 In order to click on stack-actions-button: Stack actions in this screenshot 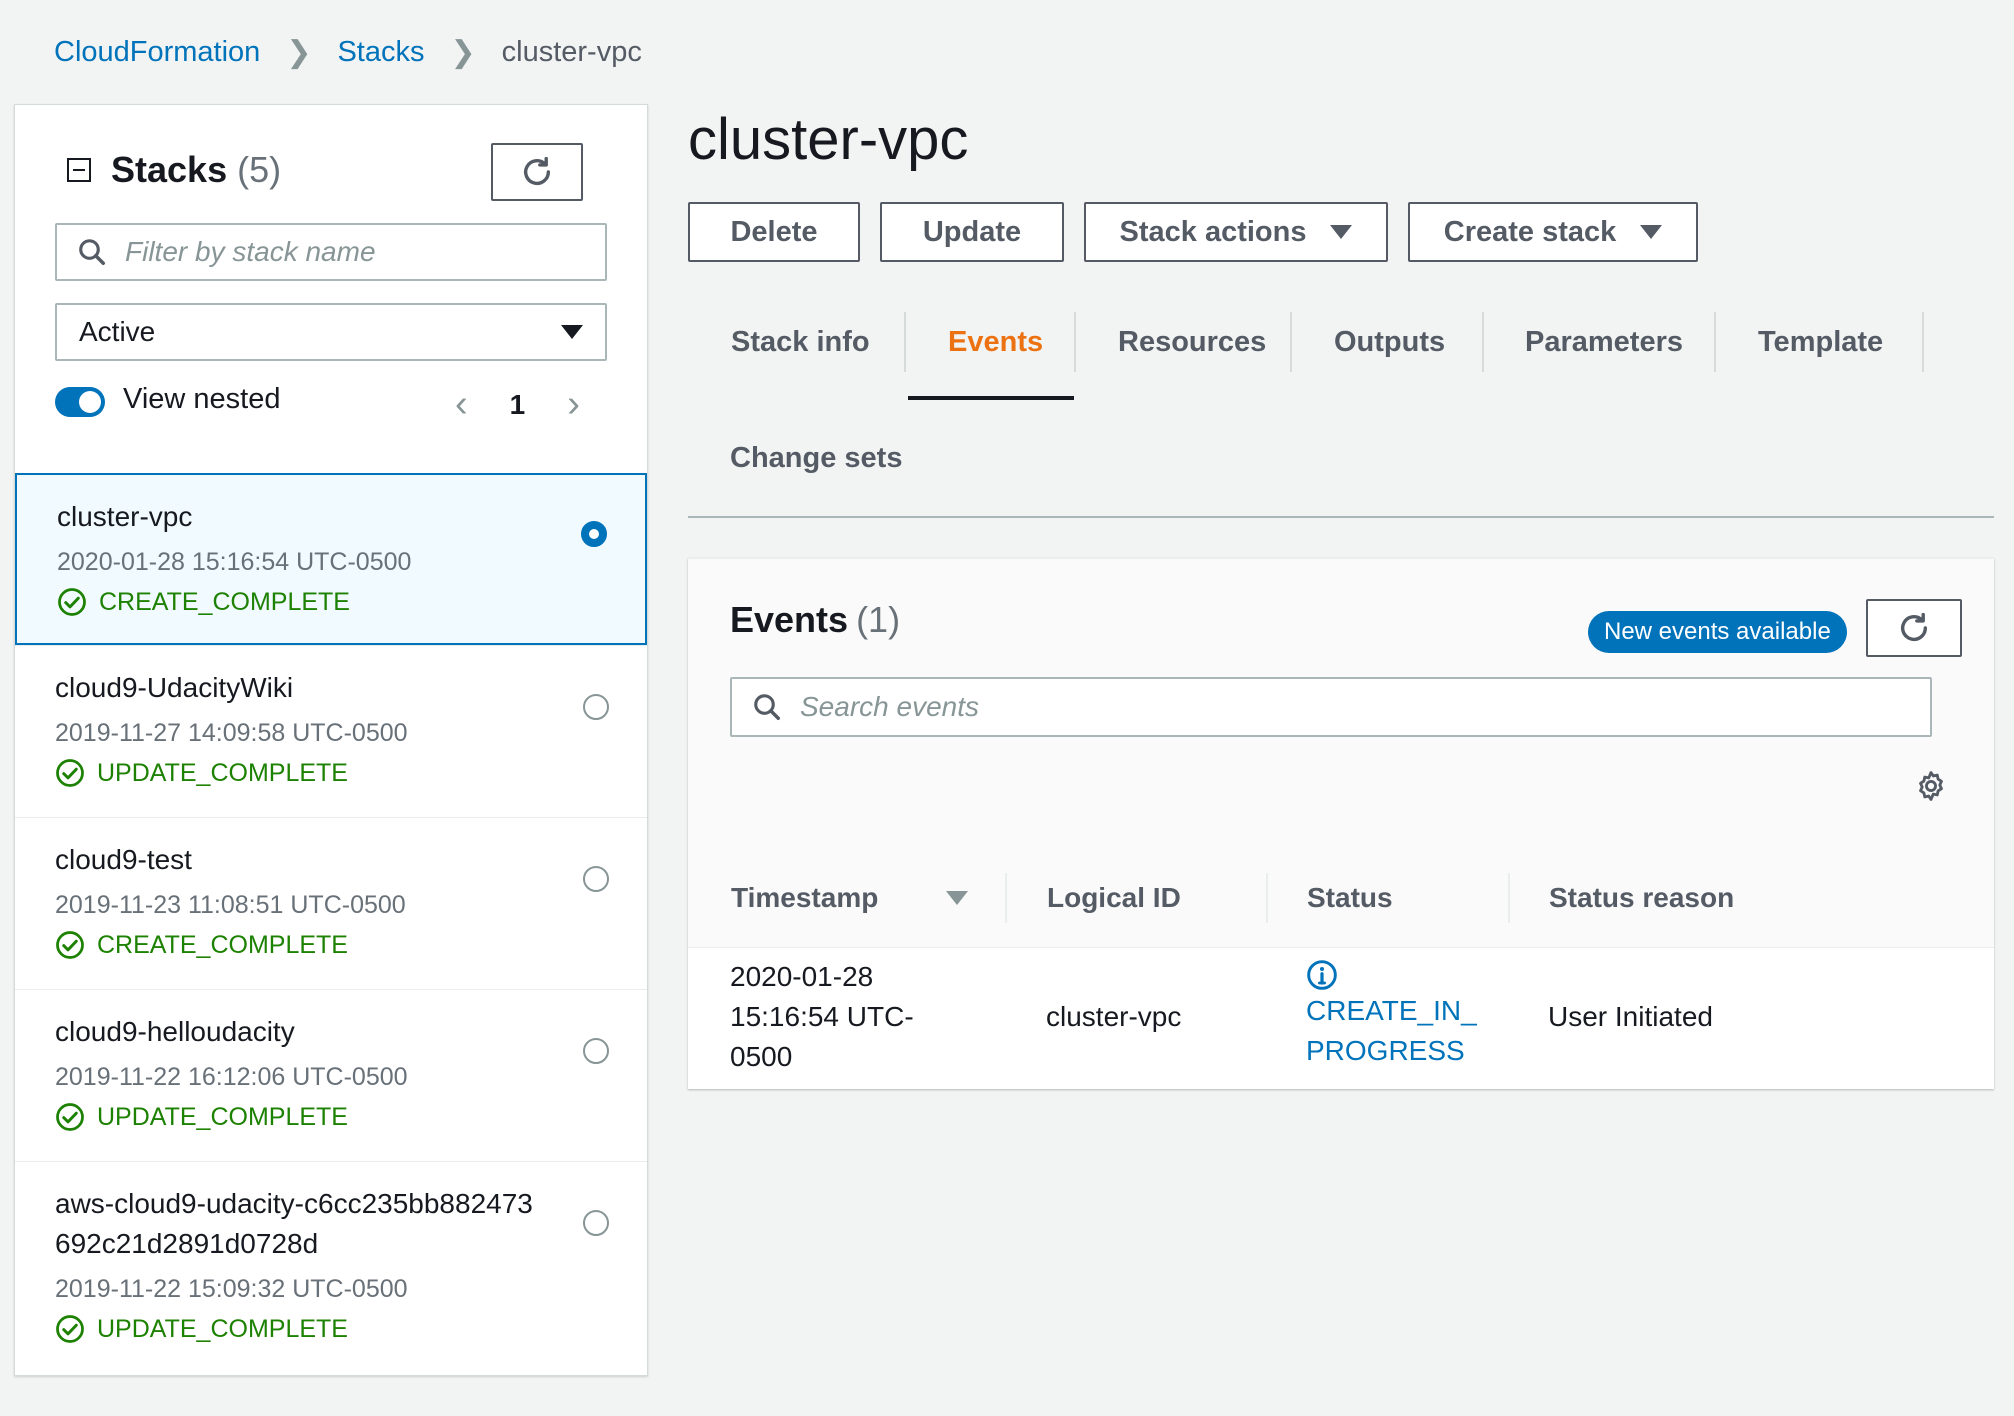, I will do `click(1236, 232)`.